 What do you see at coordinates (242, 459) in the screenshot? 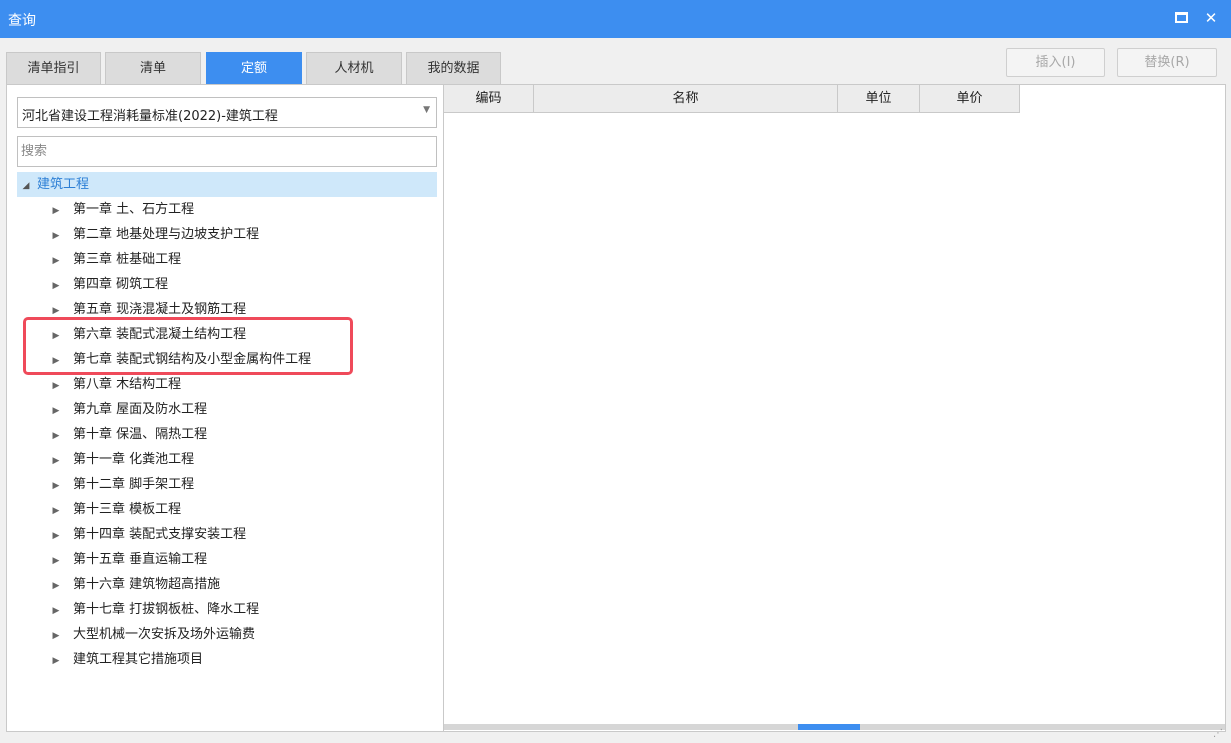
I see `tree-node: ▶ 第十一章 化粪池工程` at bounding box center [242, 459].